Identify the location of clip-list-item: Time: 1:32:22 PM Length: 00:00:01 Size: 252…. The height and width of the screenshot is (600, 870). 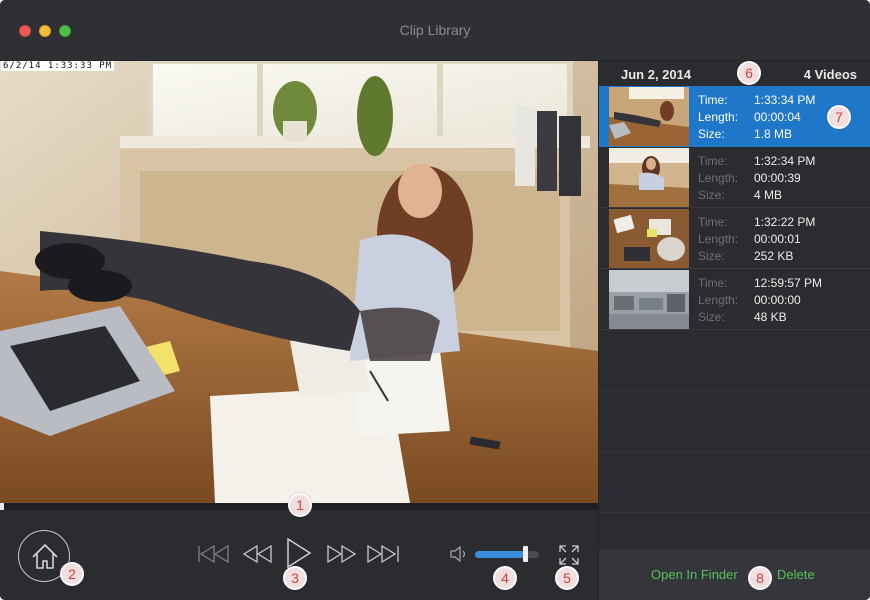
(734, 238).